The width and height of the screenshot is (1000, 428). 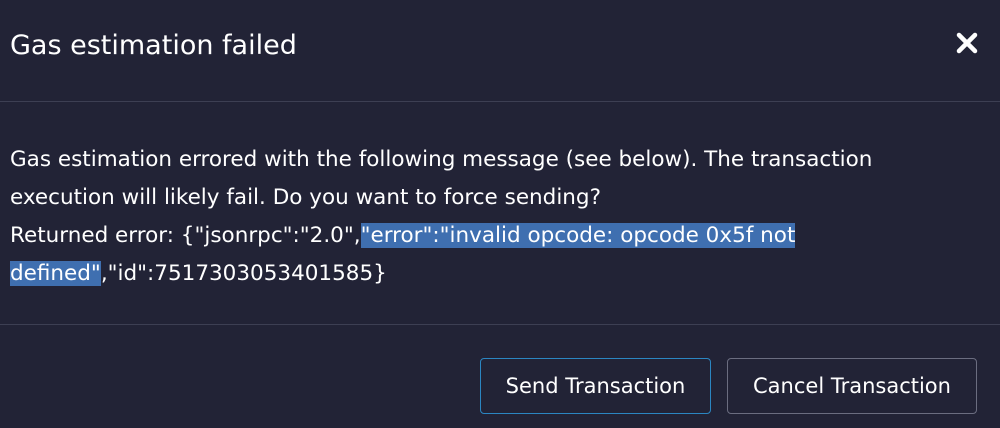 I want to click on error-suffix: ,"id":7517303053401585}, so click(x=243, y=273).